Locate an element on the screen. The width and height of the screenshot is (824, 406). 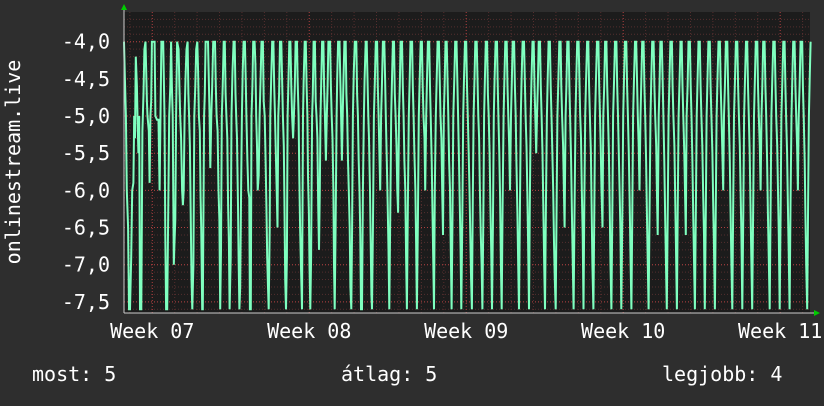
x-axis-arrow is located at coordinates (817, 313).